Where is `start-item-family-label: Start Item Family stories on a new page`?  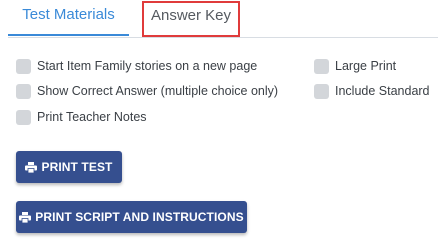 start-item-family-label: Start Item Family stories on a new page is located at coordinates (147, 66).